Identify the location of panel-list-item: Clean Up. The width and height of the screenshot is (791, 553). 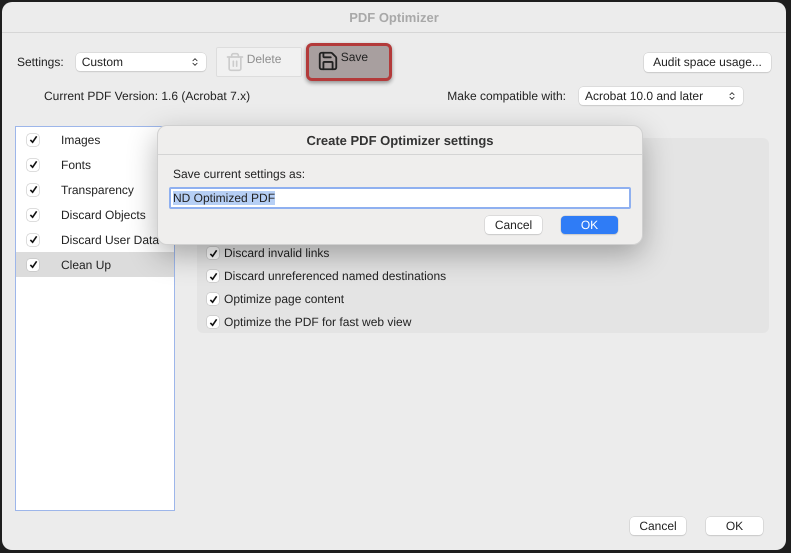
(95, 264).